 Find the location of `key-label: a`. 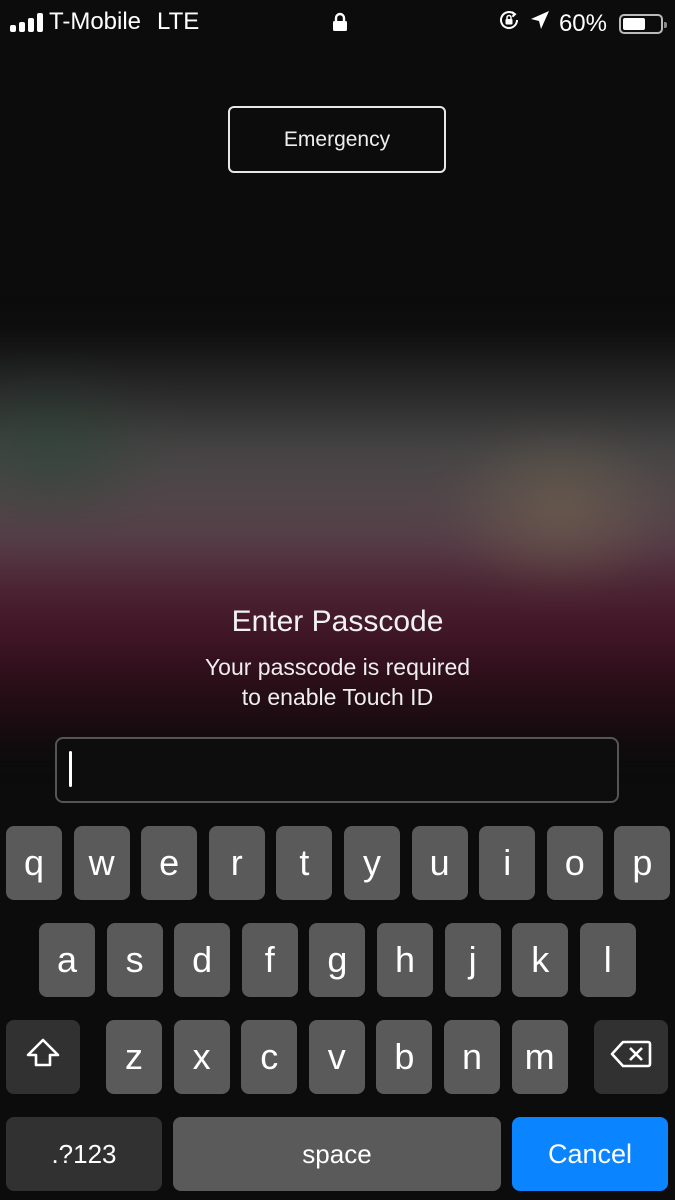

key-label: a is located at coordinates (67, 959).